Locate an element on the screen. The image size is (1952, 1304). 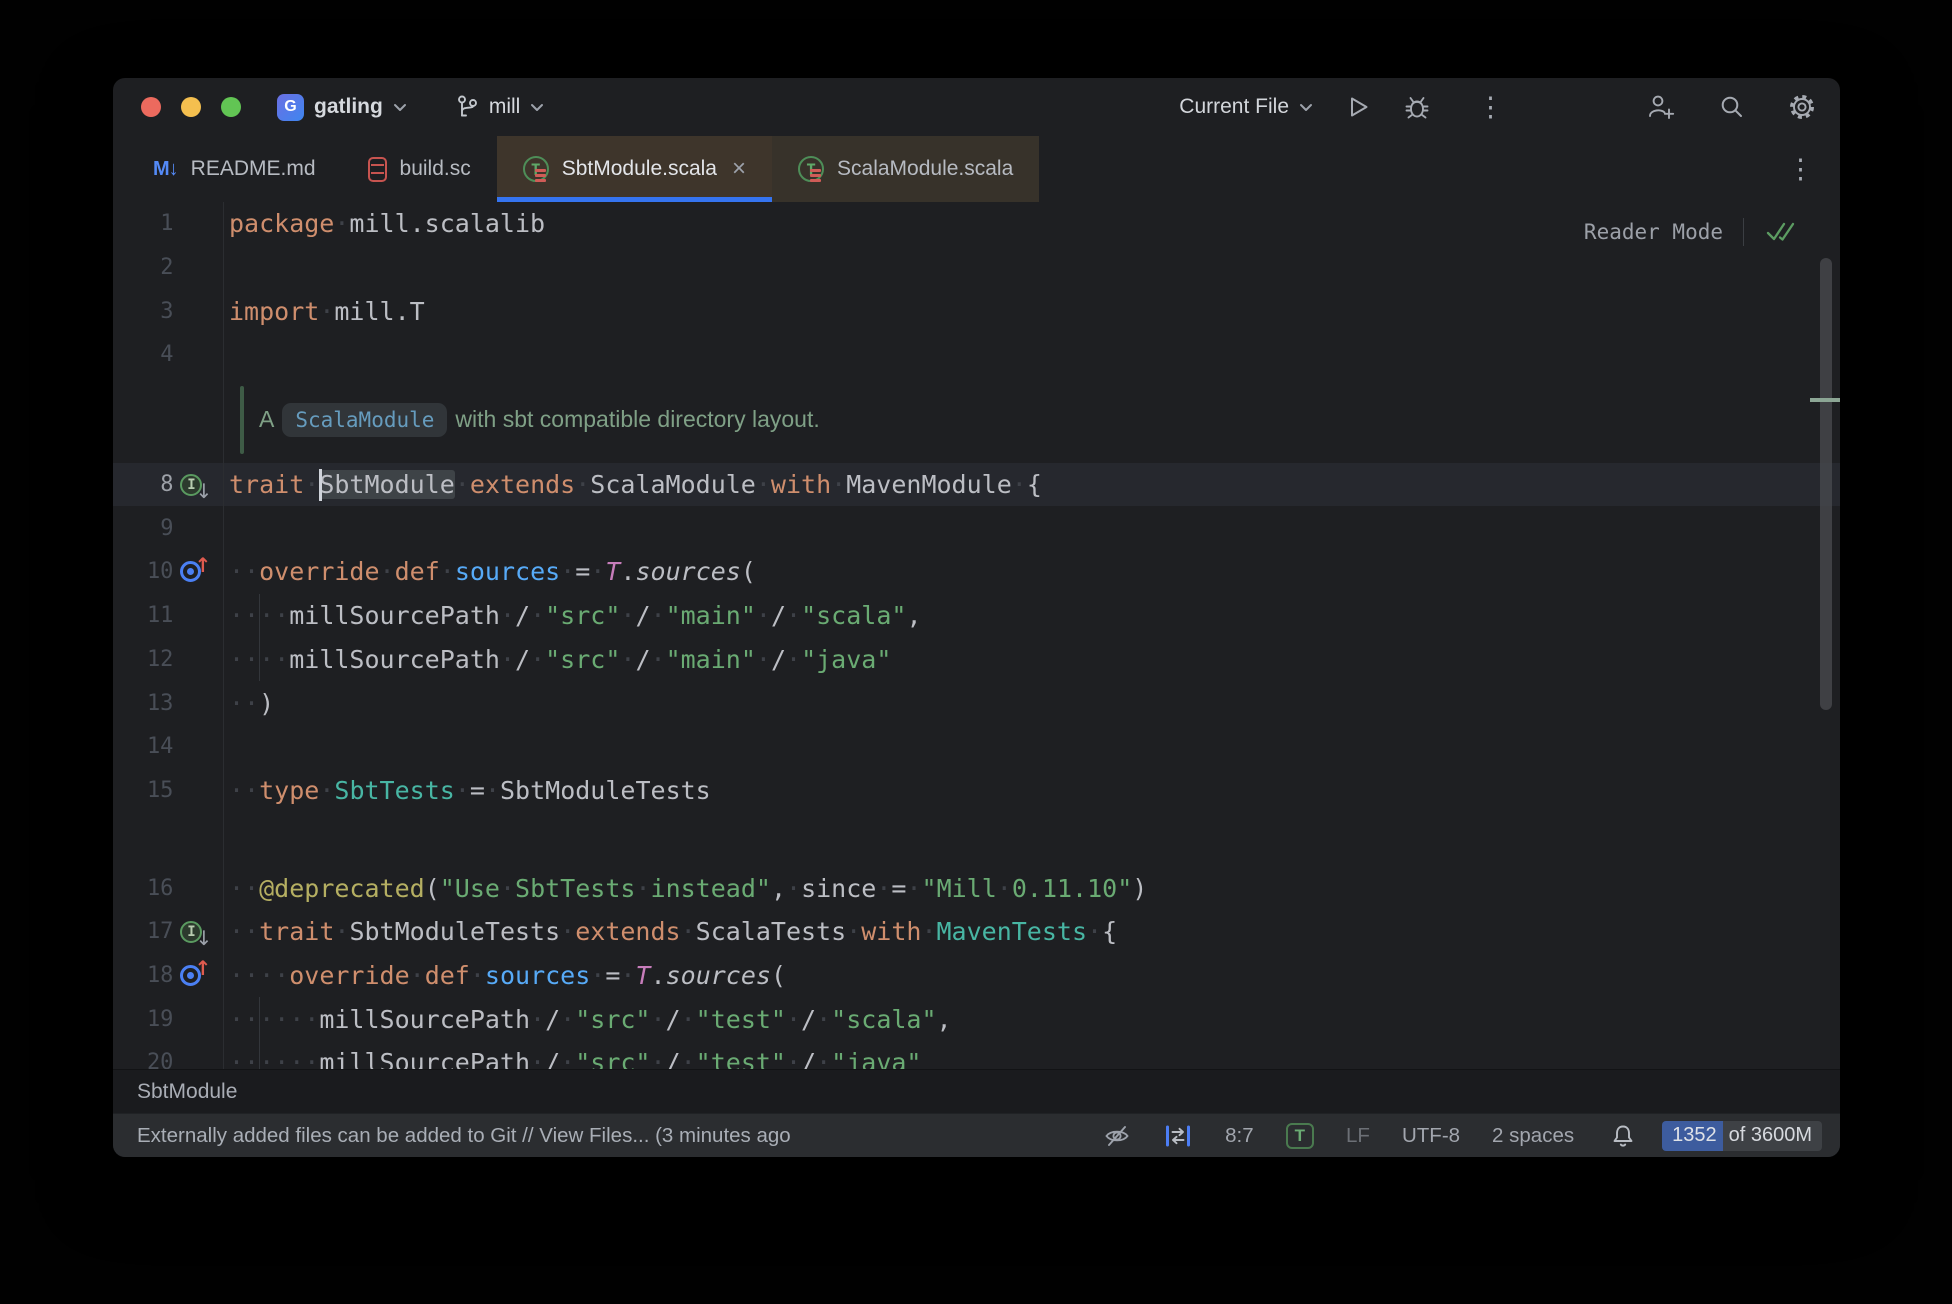
line-number: 14 is located at coordinates (150, 746).